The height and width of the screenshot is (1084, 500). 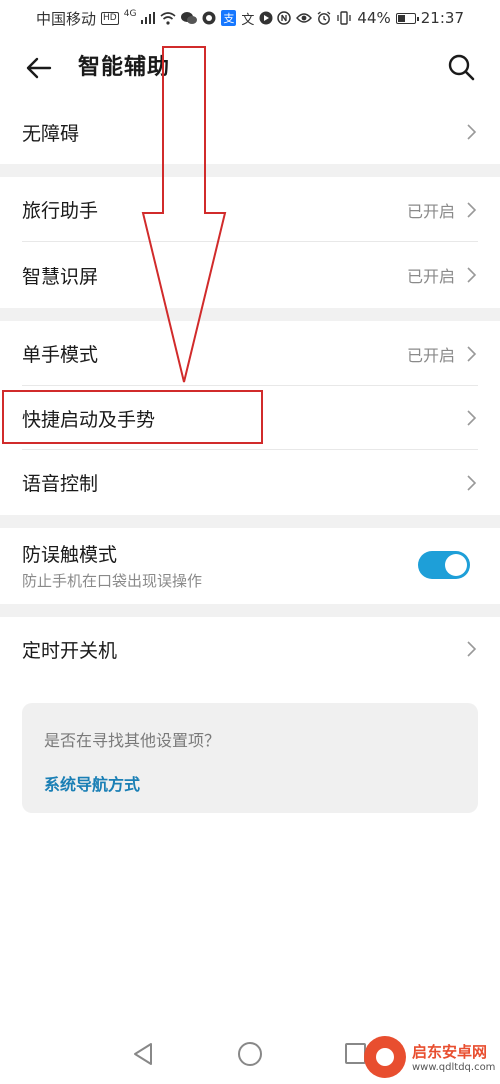 What do you see at coordinates (60, 355) in the screenshot?
I see `row-one-hand-mode-label: 单手模式` at bounding box center [60, 355].